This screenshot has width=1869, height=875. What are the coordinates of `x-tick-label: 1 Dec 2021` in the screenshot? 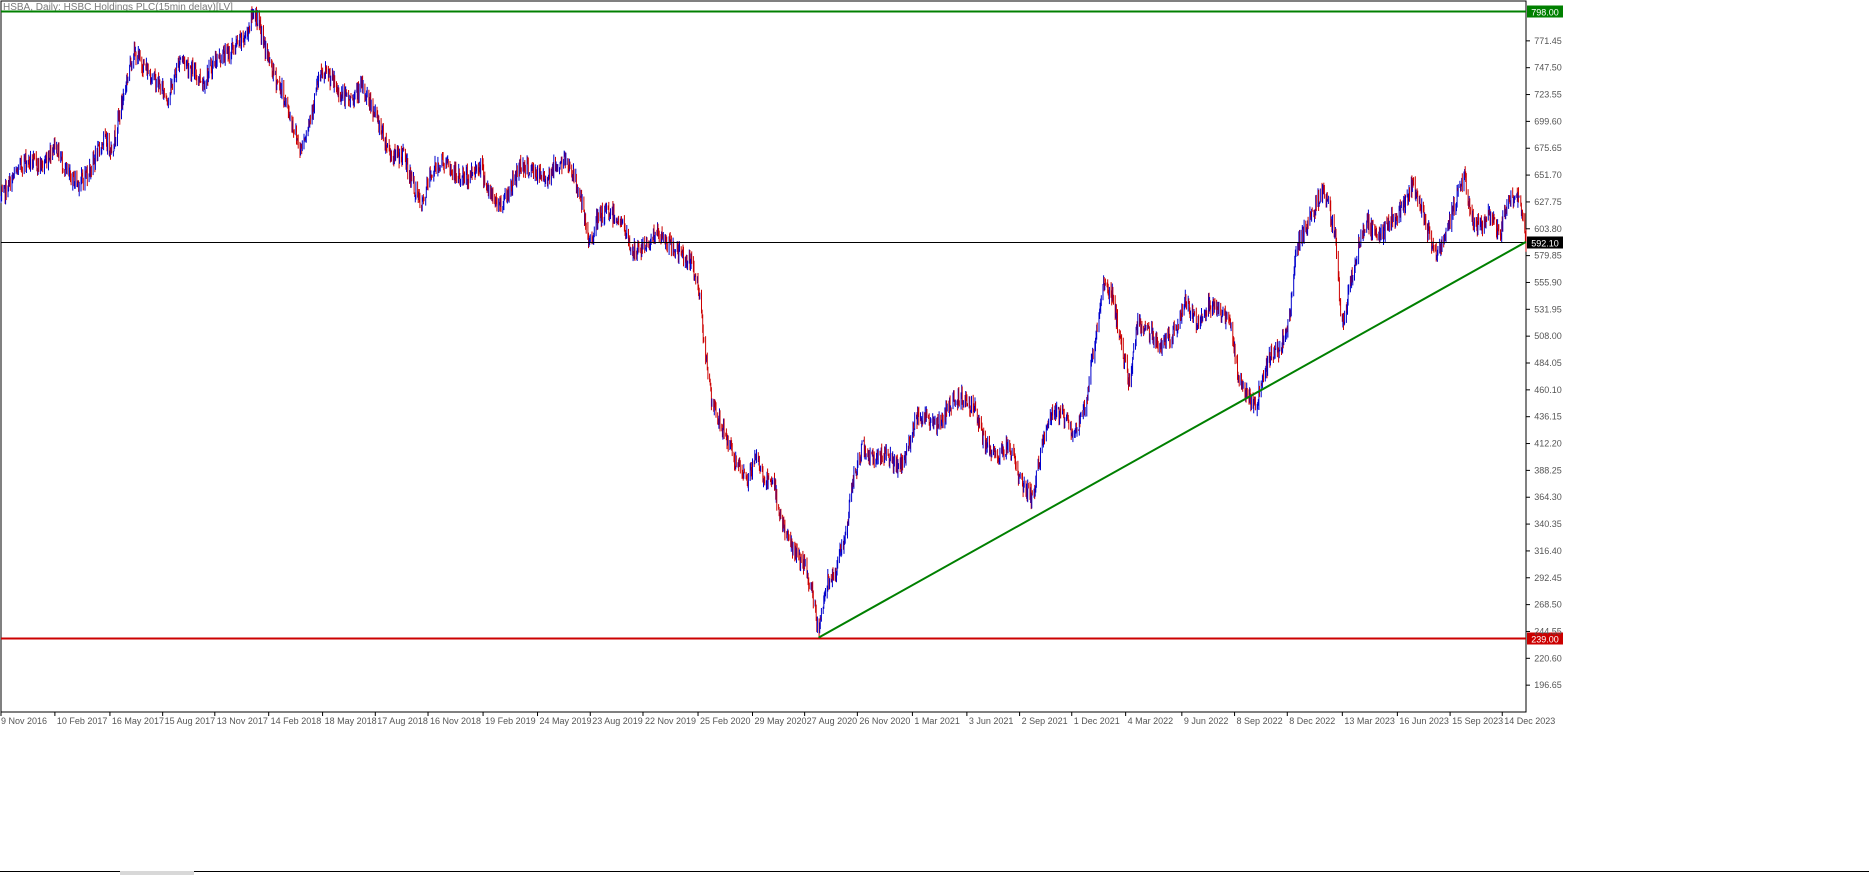 It's located at (1097, 721).